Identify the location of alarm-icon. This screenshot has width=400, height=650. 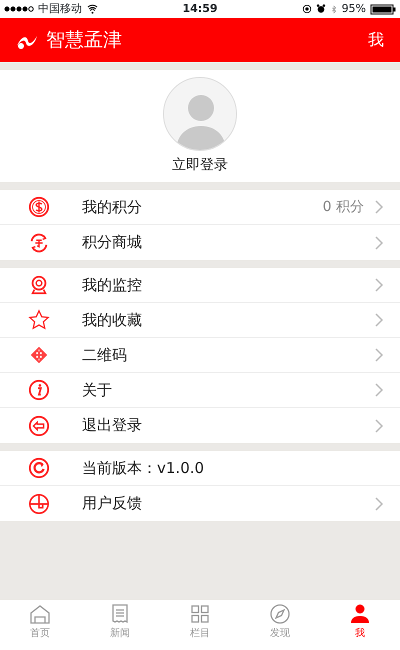
(321, 9).